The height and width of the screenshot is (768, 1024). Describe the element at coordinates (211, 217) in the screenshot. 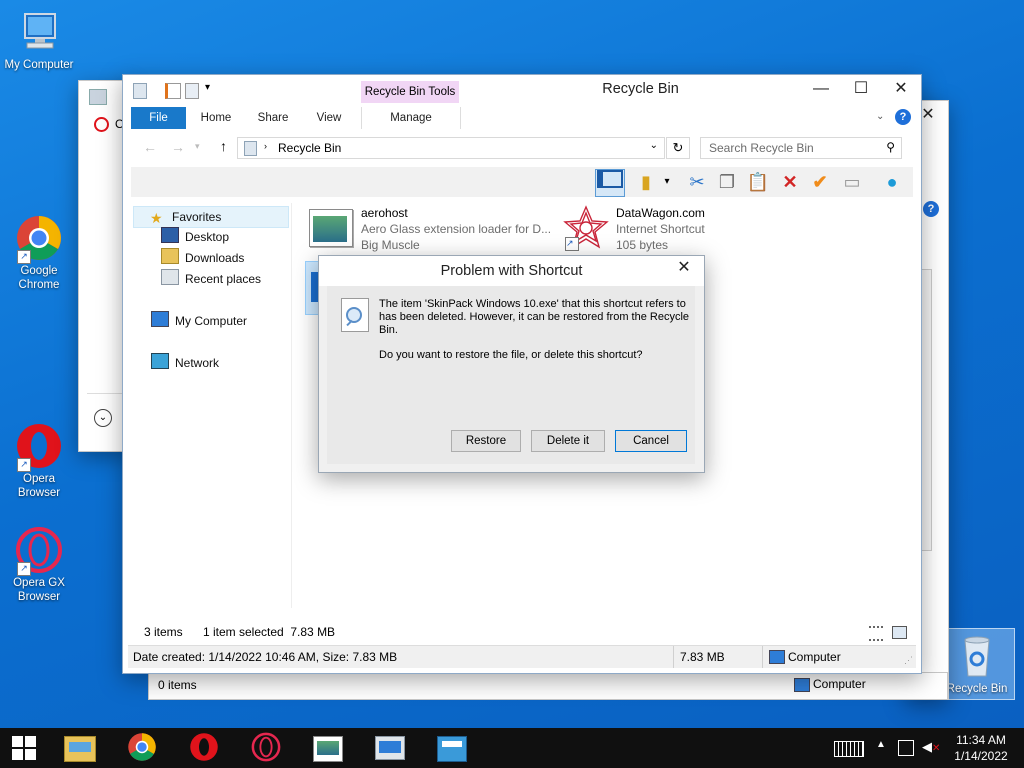

I see `nav-item-favorites: ★ Favorites` at that location.